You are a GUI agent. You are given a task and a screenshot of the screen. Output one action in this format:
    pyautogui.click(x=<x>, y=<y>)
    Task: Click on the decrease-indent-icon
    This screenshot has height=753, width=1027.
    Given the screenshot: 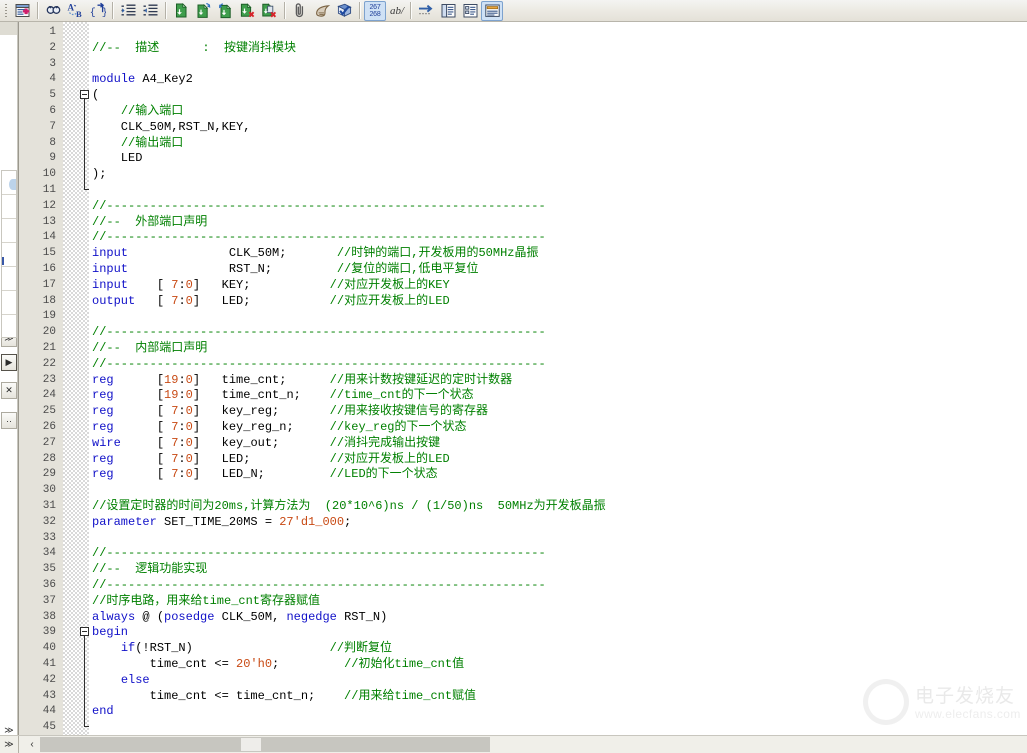 What is the action you would take?
    pyautogui.click(x=150, y=11)
    